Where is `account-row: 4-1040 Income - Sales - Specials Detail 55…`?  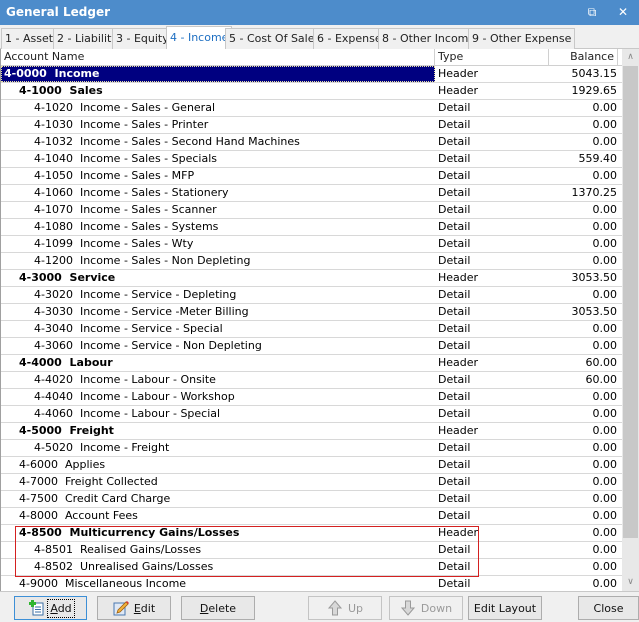 account-row: 4-1040 Income - Sales - Specials Detail 55… is located at coordinates (311, 159).